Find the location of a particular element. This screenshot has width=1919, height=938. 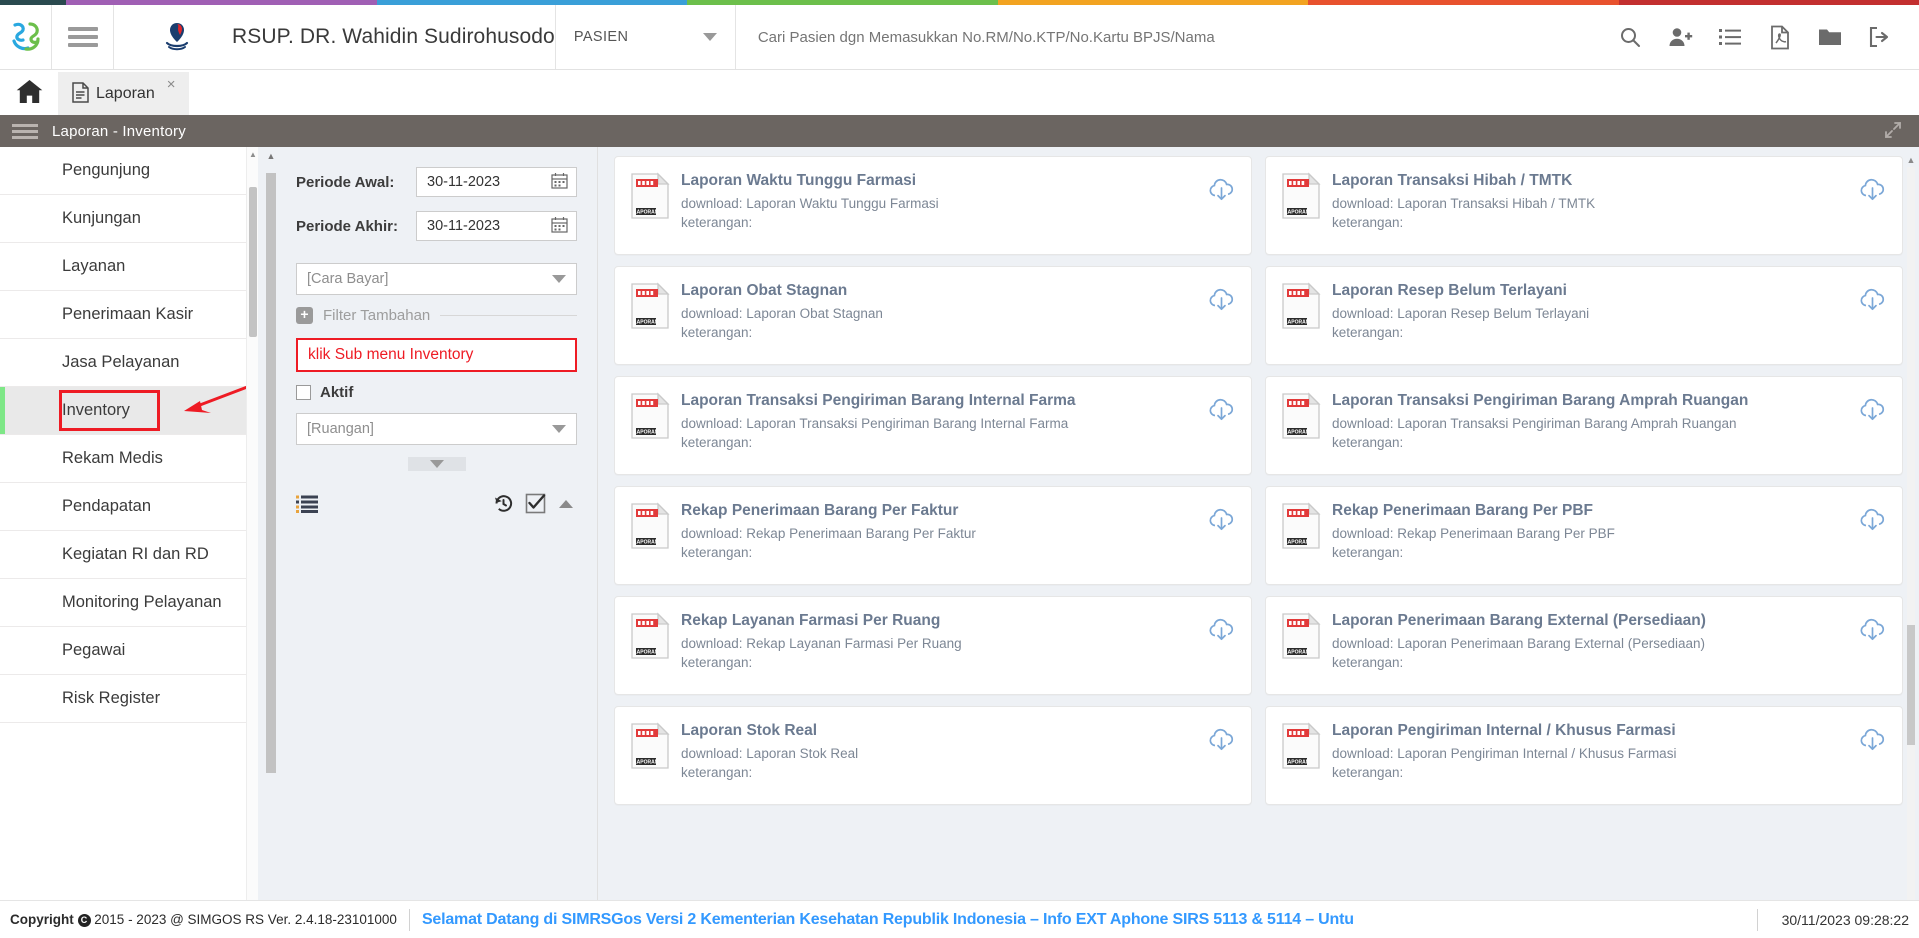

expand-arrows-icon is located at coordinates (1893, 131).